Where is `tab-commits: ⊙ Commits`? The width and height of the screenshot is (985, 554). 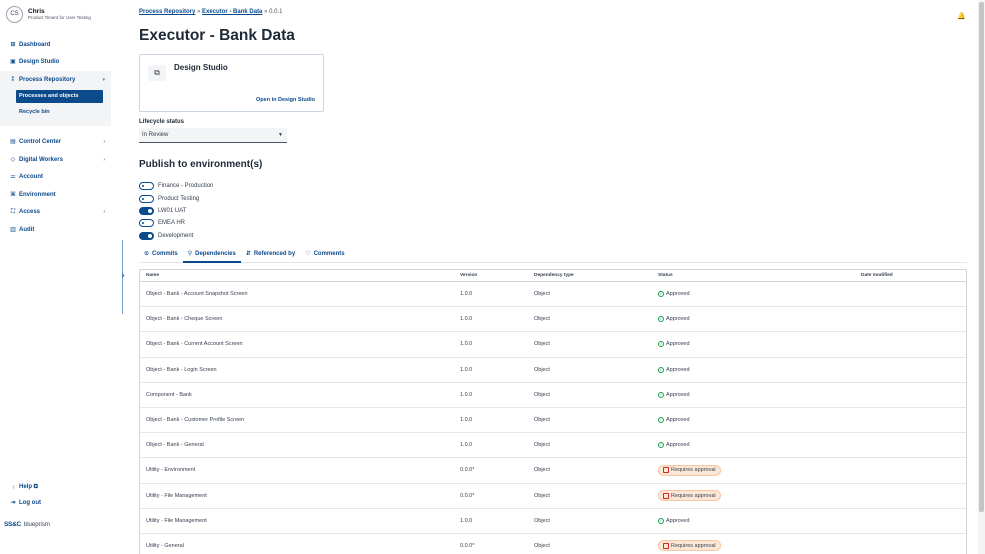
tab-commits: ⊙ Commits is located at coordinates (161, 254).